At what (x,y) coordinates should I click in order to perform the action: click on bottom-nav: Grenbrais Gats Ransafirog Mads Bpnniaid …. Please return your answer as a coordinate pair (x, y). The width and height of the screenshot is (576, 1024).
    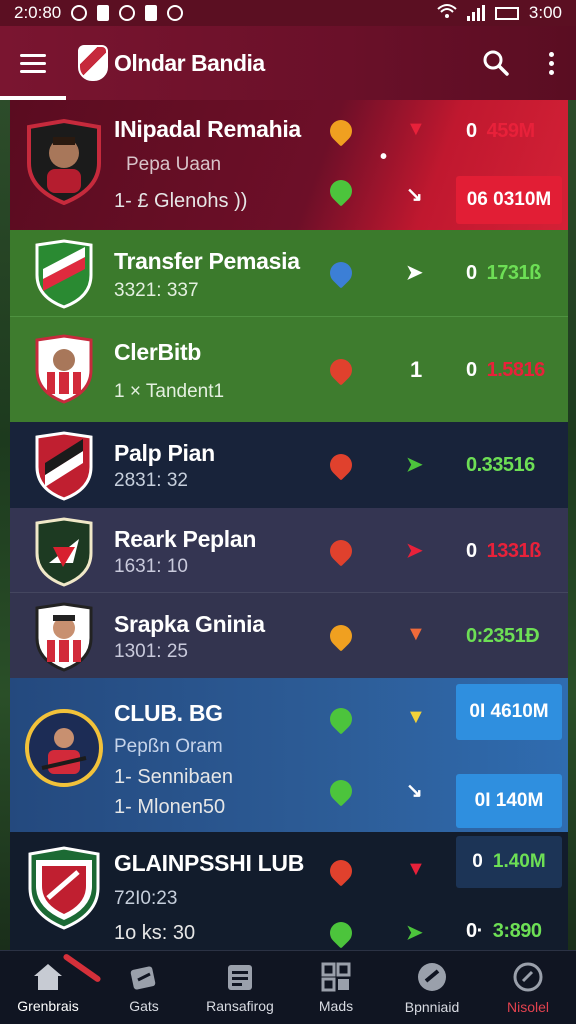
    Looking at the image, I should click on (288, 987).